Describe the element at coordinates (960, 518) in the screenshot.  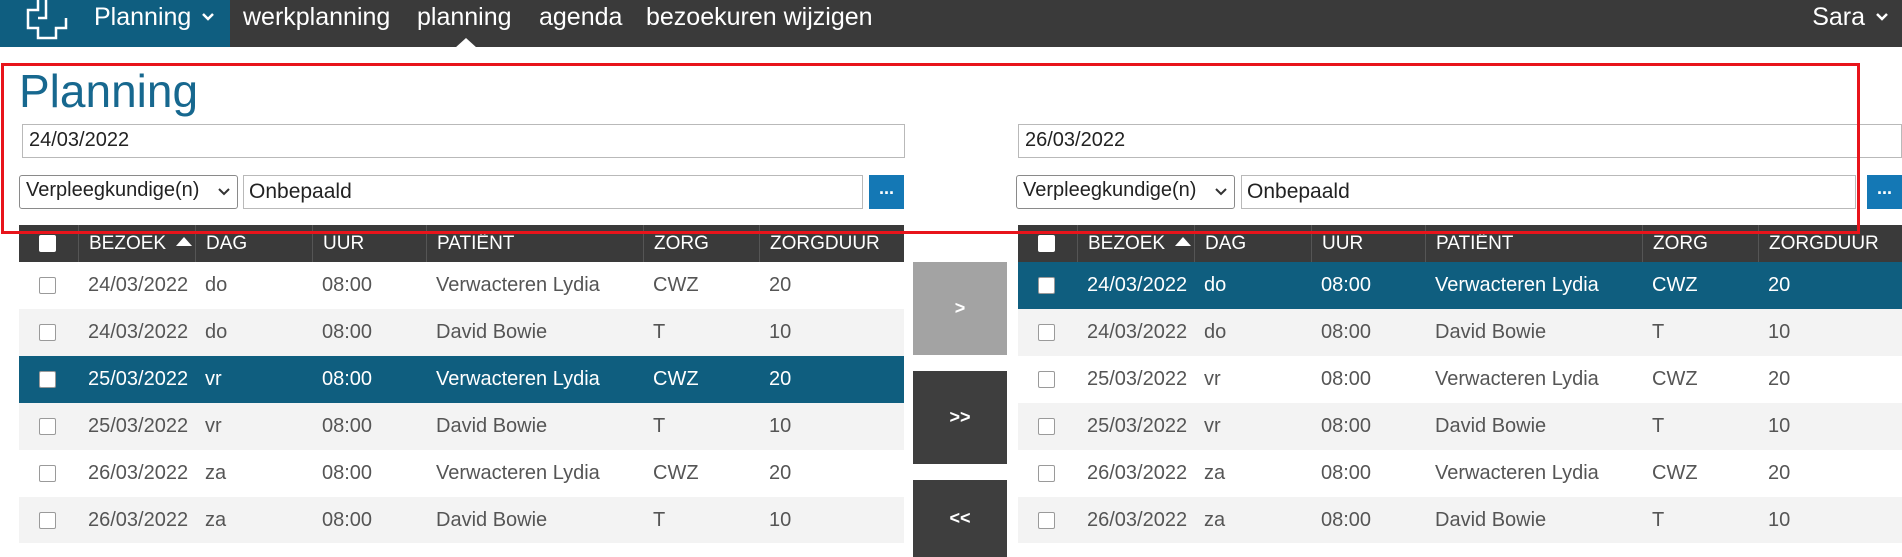
I see `move-all-left-button: <<` at that location.